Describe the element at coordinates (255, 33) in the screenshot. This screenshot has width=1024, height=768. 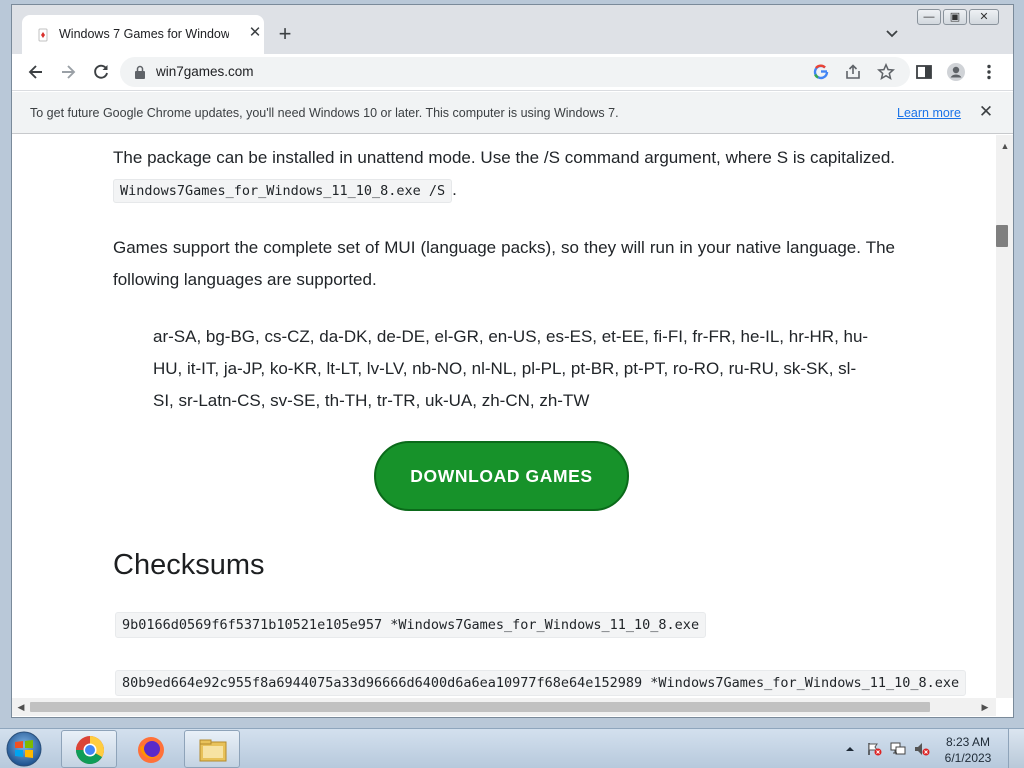
I see `tab-close-icon: ✕` at that location.